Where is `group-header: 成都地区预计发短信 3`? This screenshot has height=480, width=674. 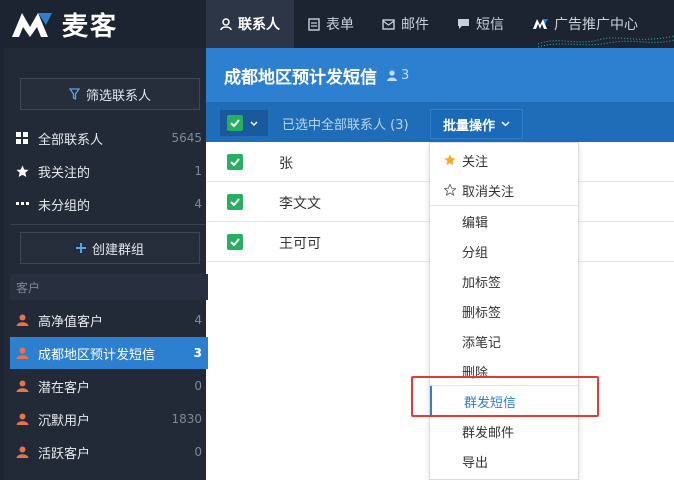 group-header: 成都地区预计发短信 3 is located at coordinates (440, 75).